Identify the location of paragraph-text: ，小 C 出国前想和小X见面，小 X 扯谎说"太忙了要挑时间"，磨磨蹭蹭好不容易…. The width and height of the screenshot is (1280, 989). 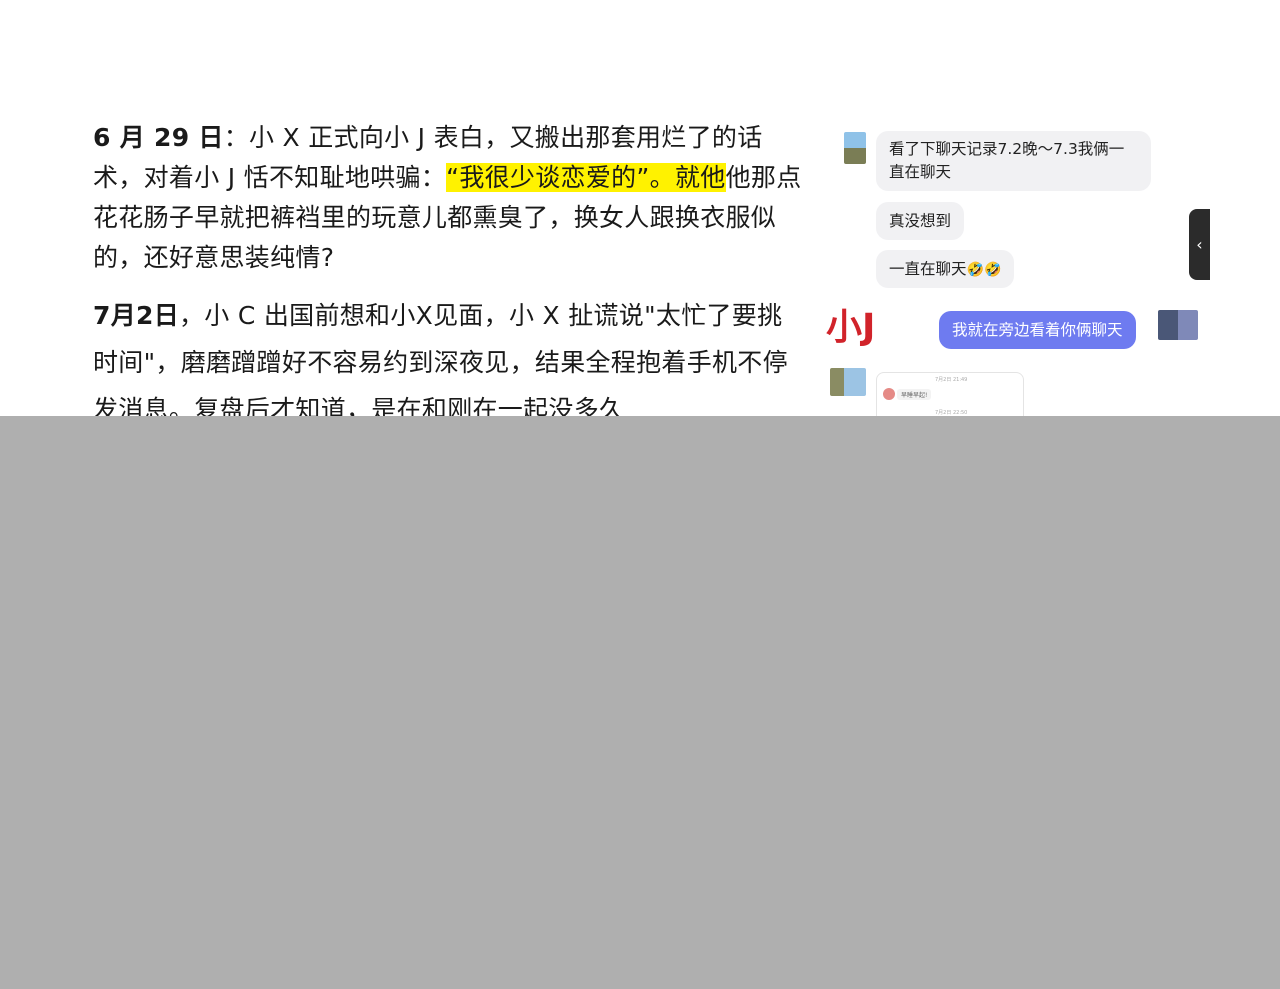
(440, 362).